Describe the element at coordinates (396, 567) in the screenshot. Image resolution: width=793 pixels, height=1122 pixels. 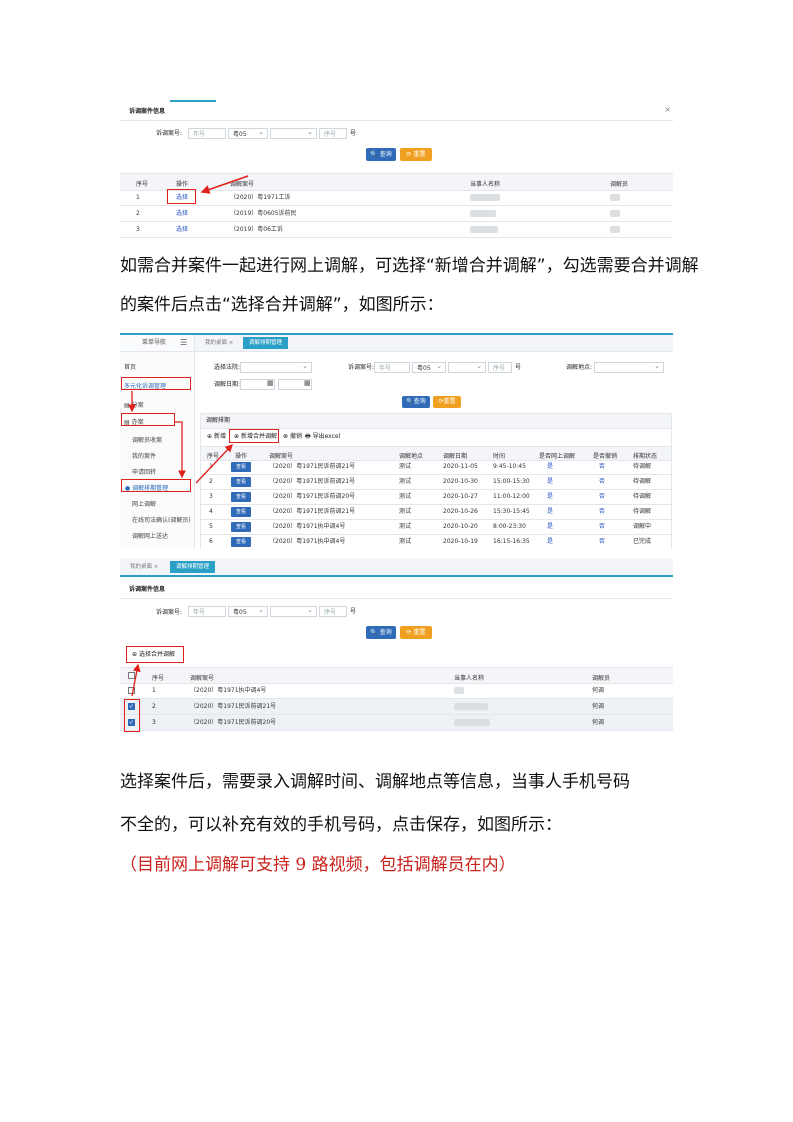
I see `tab-bar: 我的桌面 × 调解排期管理` at that location.